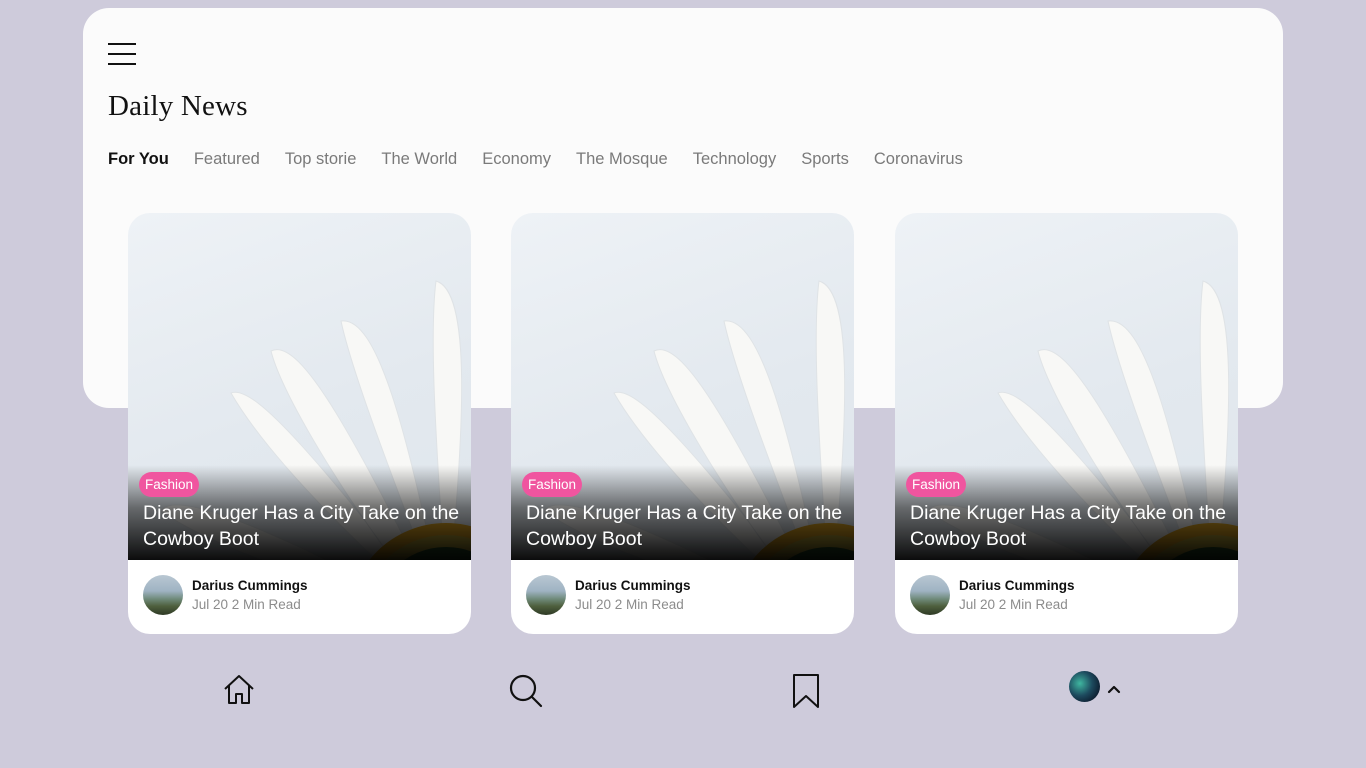 Image resolution: width=1366 pixels, height=768 pixels. Describe the element at coordinates (122, 54) in the screenshot. I see `hamburger-menu-icon` at that location.